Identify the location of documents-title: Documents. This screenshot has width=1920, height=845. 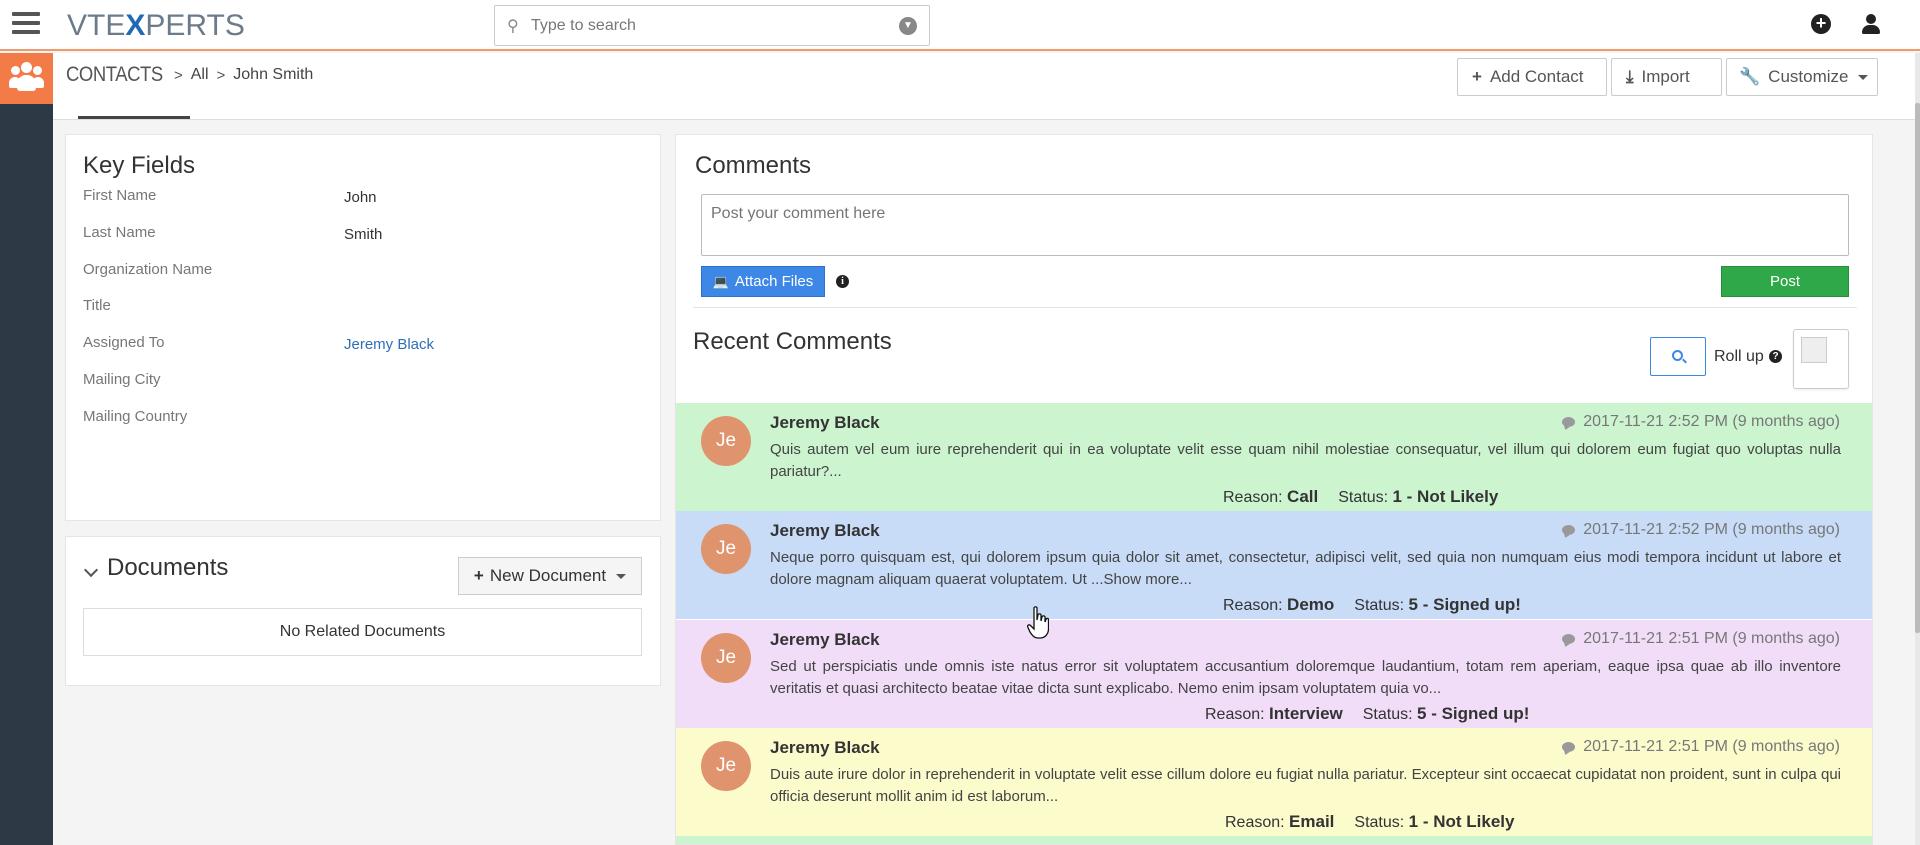
(168, 567).